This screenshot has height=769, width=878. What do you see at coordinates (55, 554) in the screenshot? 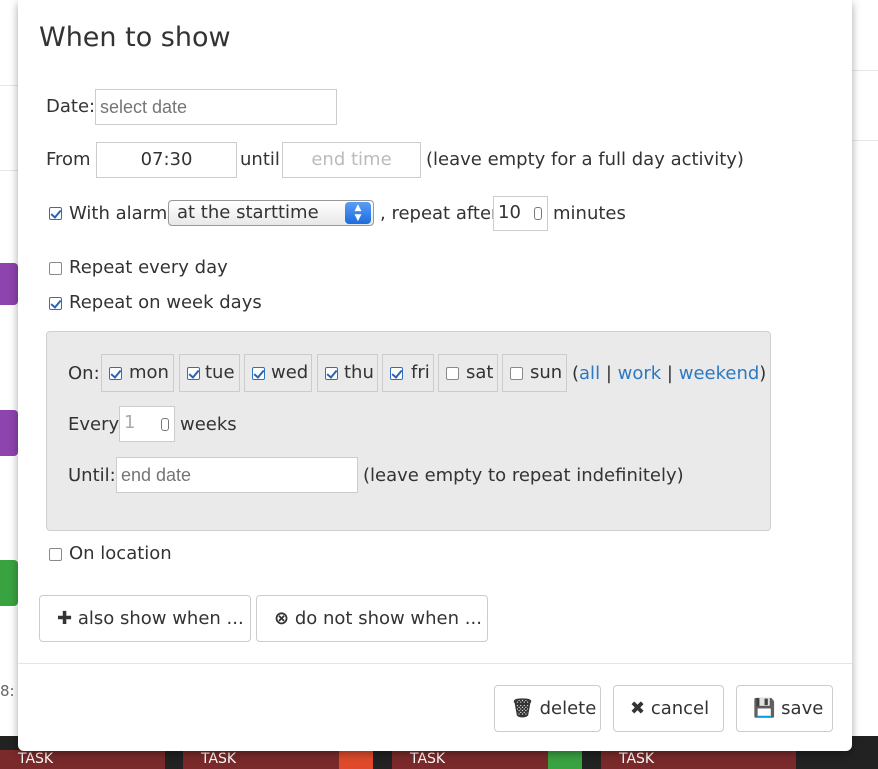
I see `on-location-checkbox` at bounding box center [55, 554].